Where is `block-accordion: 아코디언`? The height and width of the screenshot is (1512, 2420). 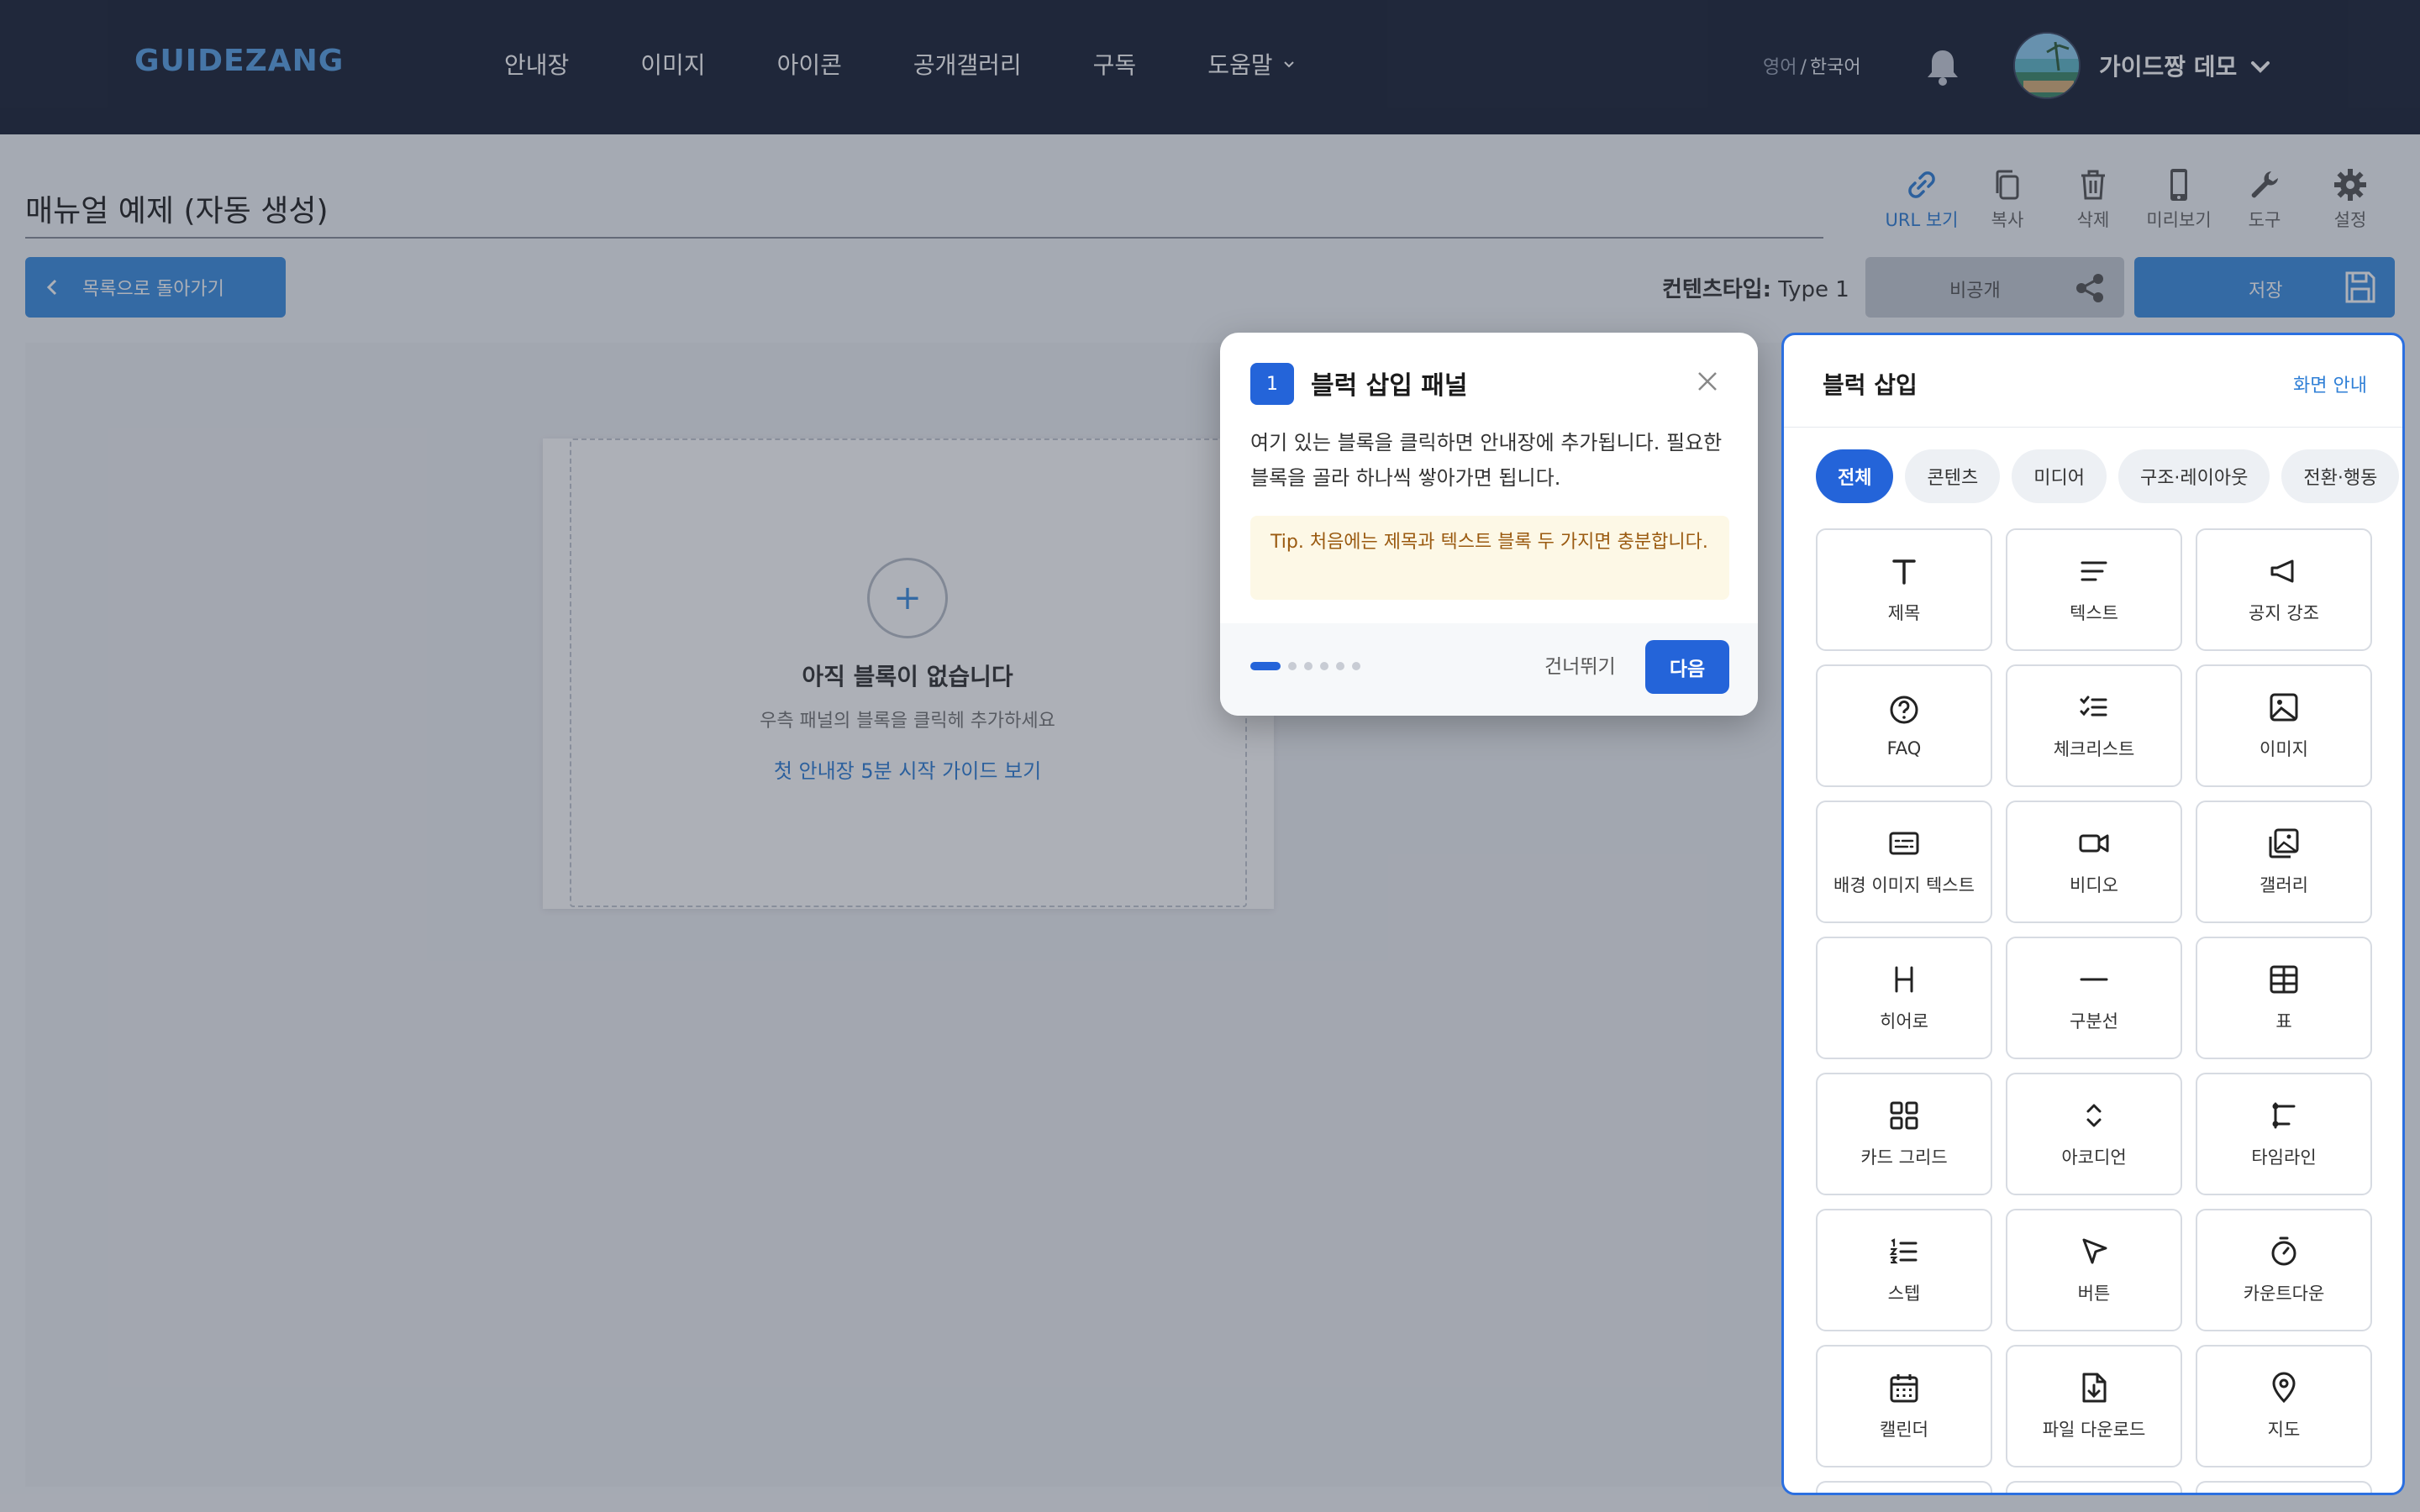 block-accordion: 아코디언 is located at coordinates (2094, 1134).